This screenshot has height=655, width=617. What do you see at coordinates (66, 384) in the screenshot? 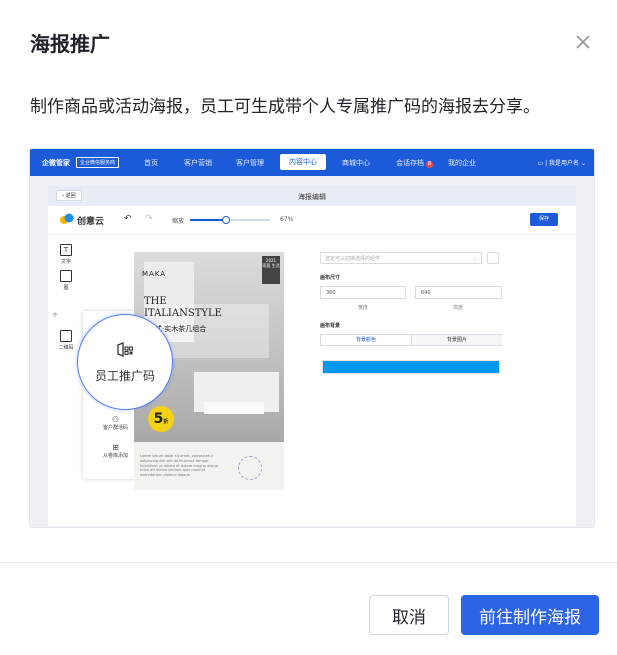
I see `preview-tool-column: T 文字 图 个 二维码` at bounding box center [66, 384].